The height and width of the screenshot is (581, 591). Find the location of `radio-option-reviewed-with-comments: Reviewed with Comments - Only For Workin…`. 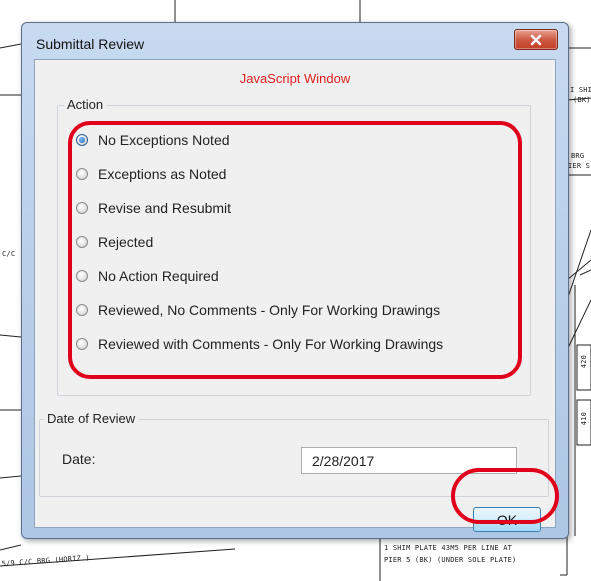

radio-option-reviewed-with-comments: Reviewed with Comments - Only For Workin… is located at coordinates (259, 344).